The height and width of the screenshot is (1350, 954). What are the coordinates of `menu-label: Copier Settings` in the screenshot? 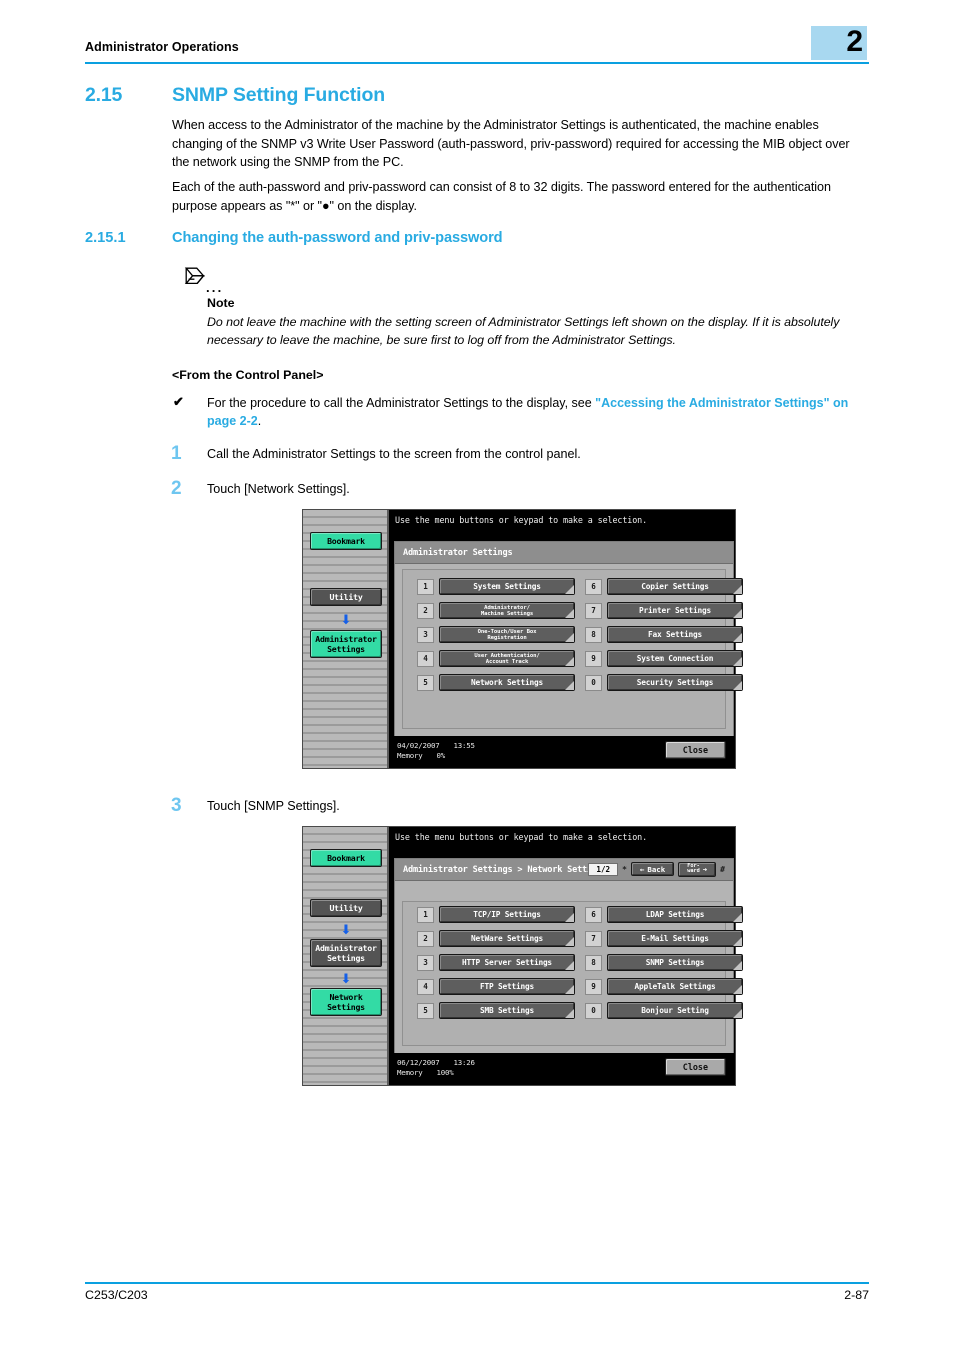 It's located at (675, 586).